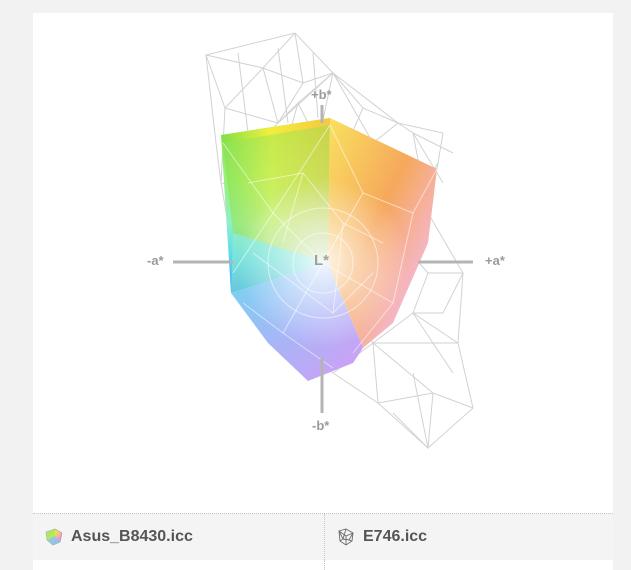 The width and height of the screenshot is (631, 570). I want to click on legend-bottom-strip, so click(323, 565).